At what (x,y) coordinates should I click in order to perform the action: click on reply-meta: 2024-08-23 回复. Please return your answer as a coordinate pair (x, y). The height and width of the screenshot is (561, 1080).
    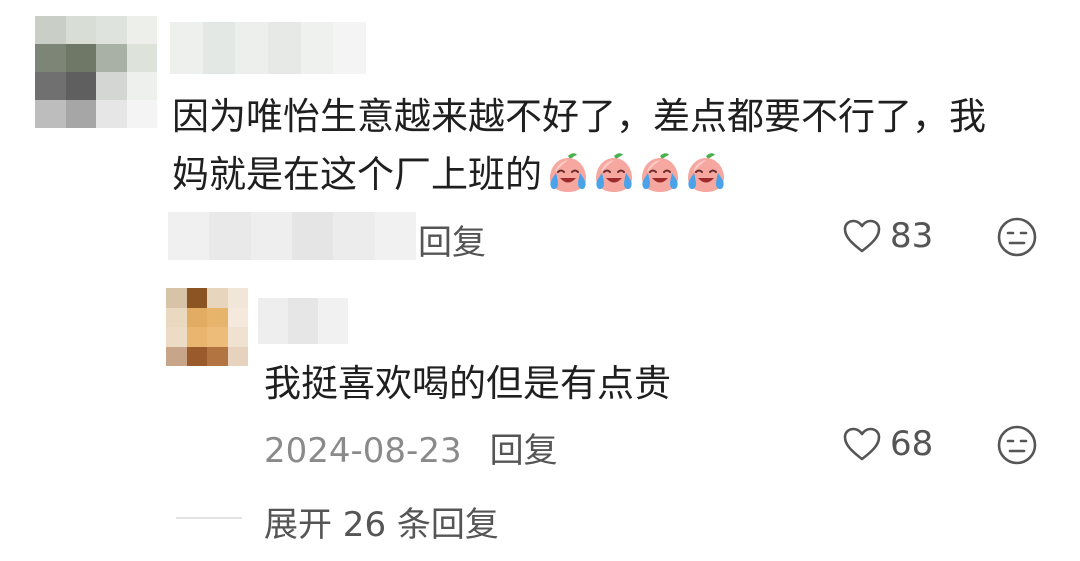
    Looking at the image, I should click on (411, 447).